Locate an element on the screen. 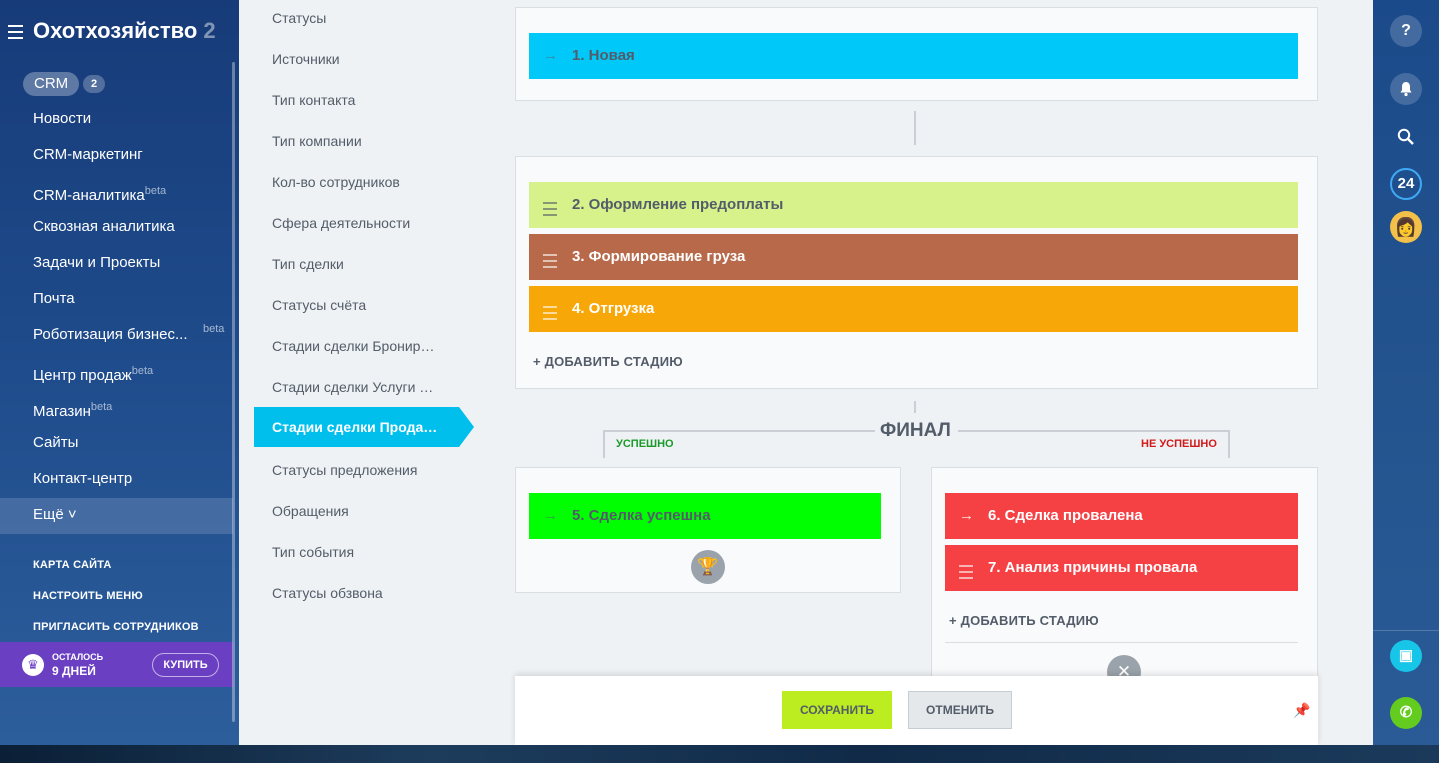 This screenshot has height=763, width=1439. notifications-bell-icon is located at coordinates (1406, 89).